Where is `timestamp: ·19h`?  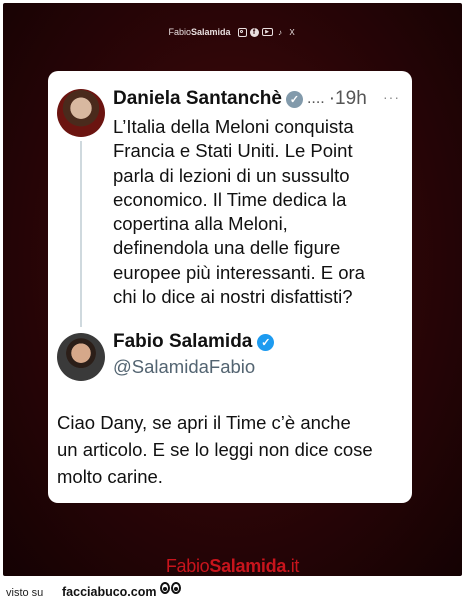 timestamp: ·19h is located at coordinates (348, 99).